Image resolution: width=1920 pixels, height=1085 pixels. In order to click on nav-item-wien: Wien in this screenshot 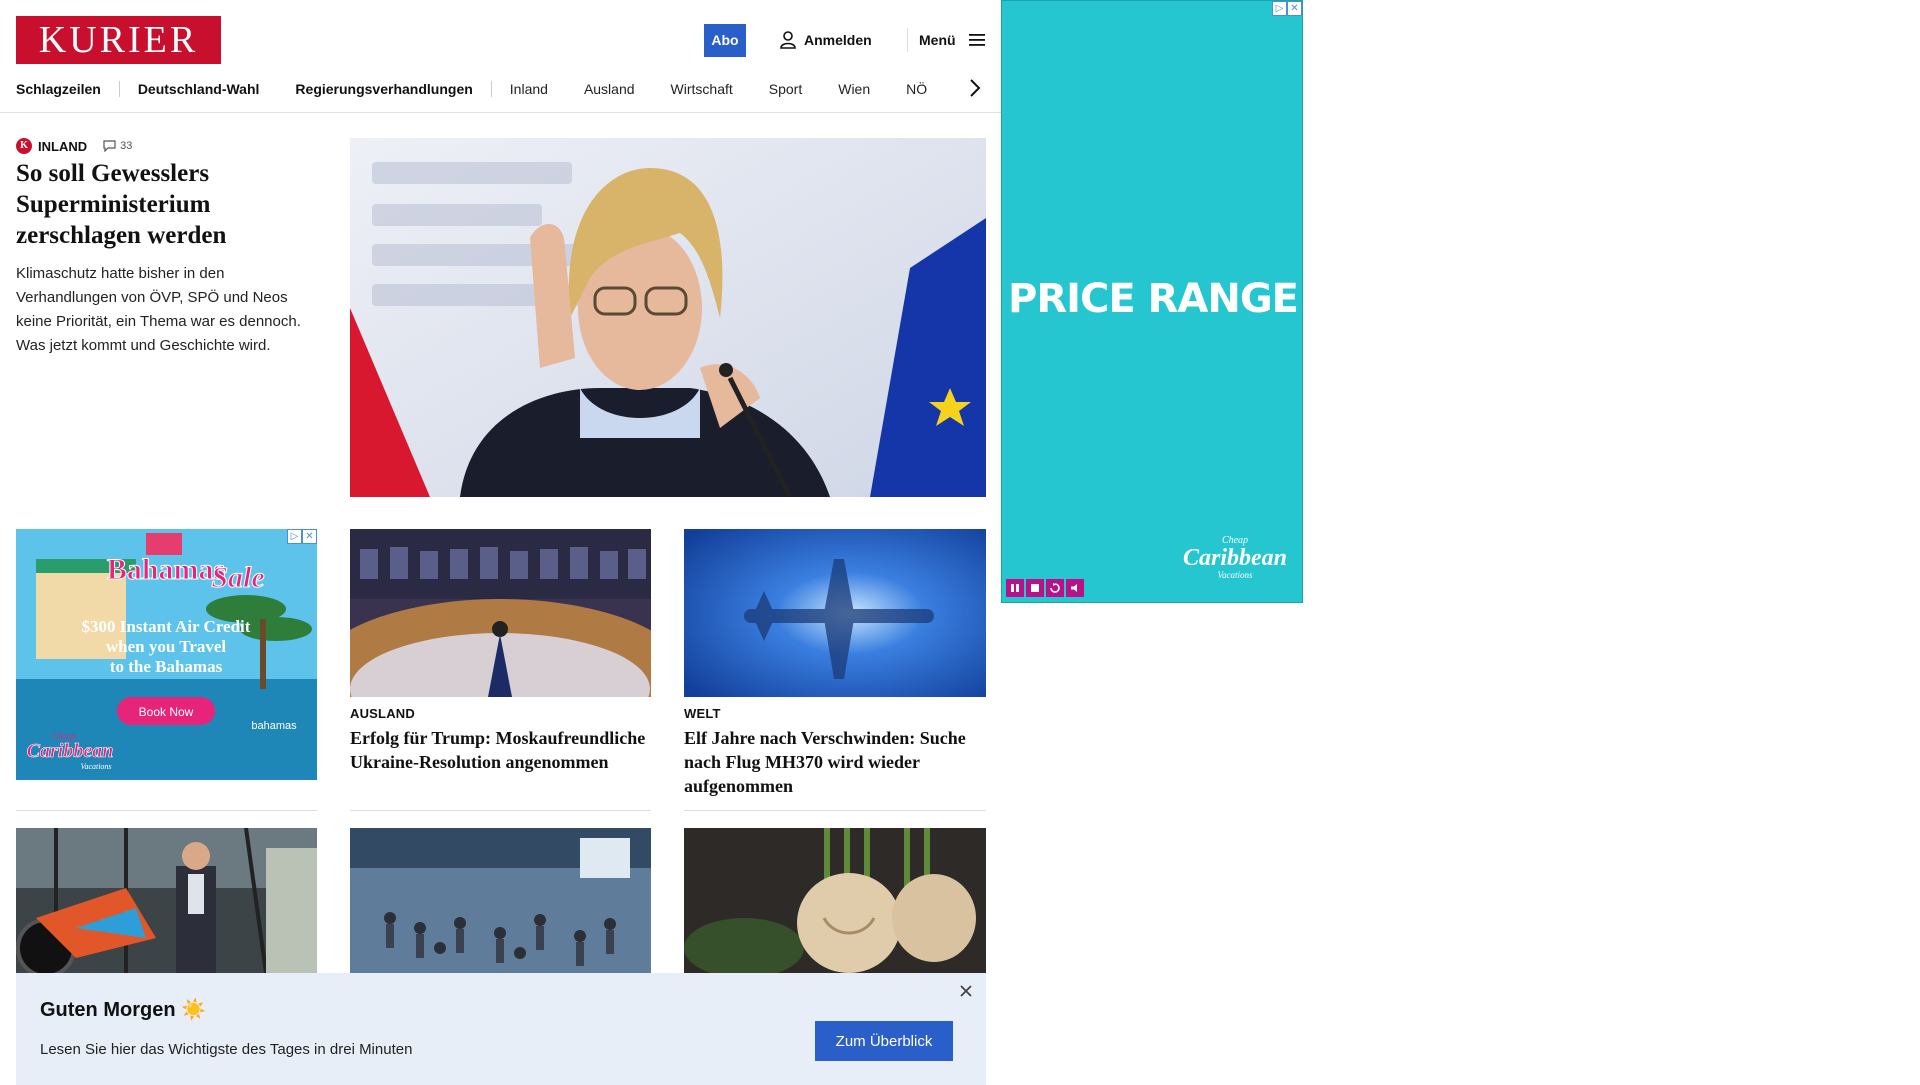, I will do `click(872, 89)`.